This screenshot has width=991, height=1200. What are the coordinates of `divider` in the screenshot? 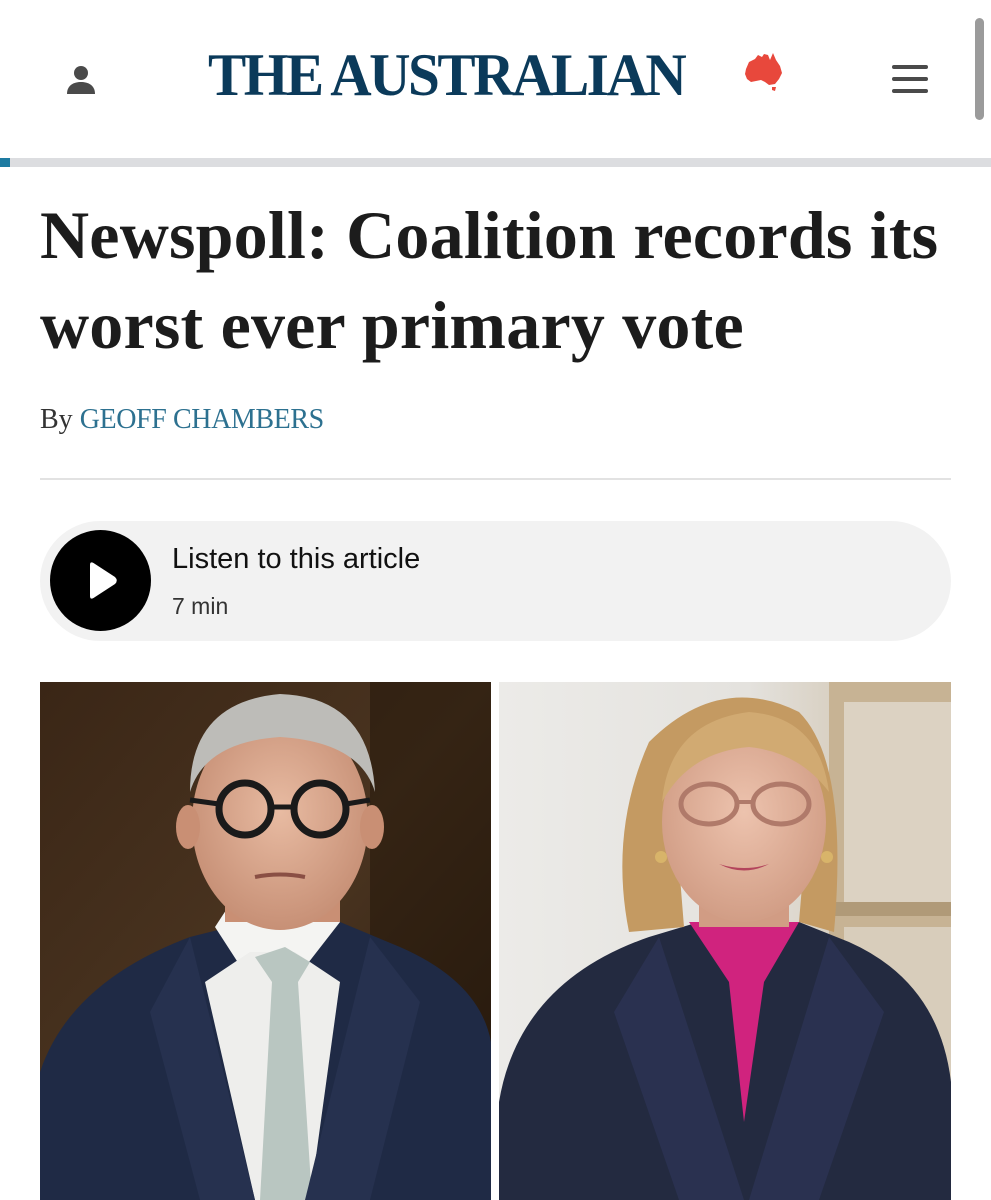 It's located at (495, 479).